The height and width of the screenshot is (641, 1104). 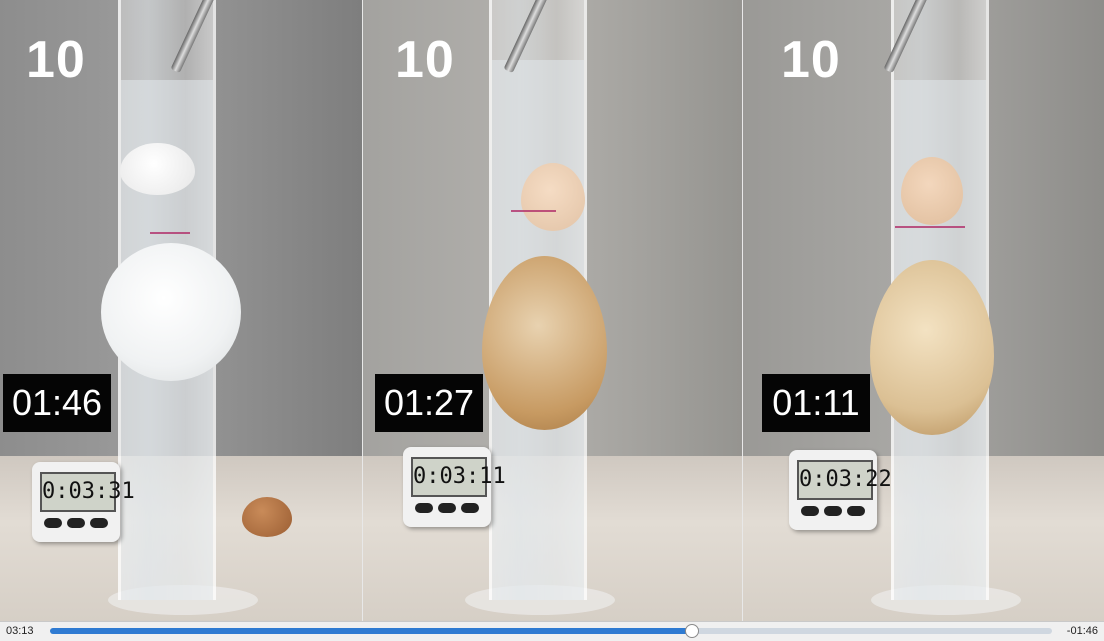 What do you see at coordinates (844, 480) in the screenshot?
I see `timer-display: 0:03:22` at bounding box center [844, 480].